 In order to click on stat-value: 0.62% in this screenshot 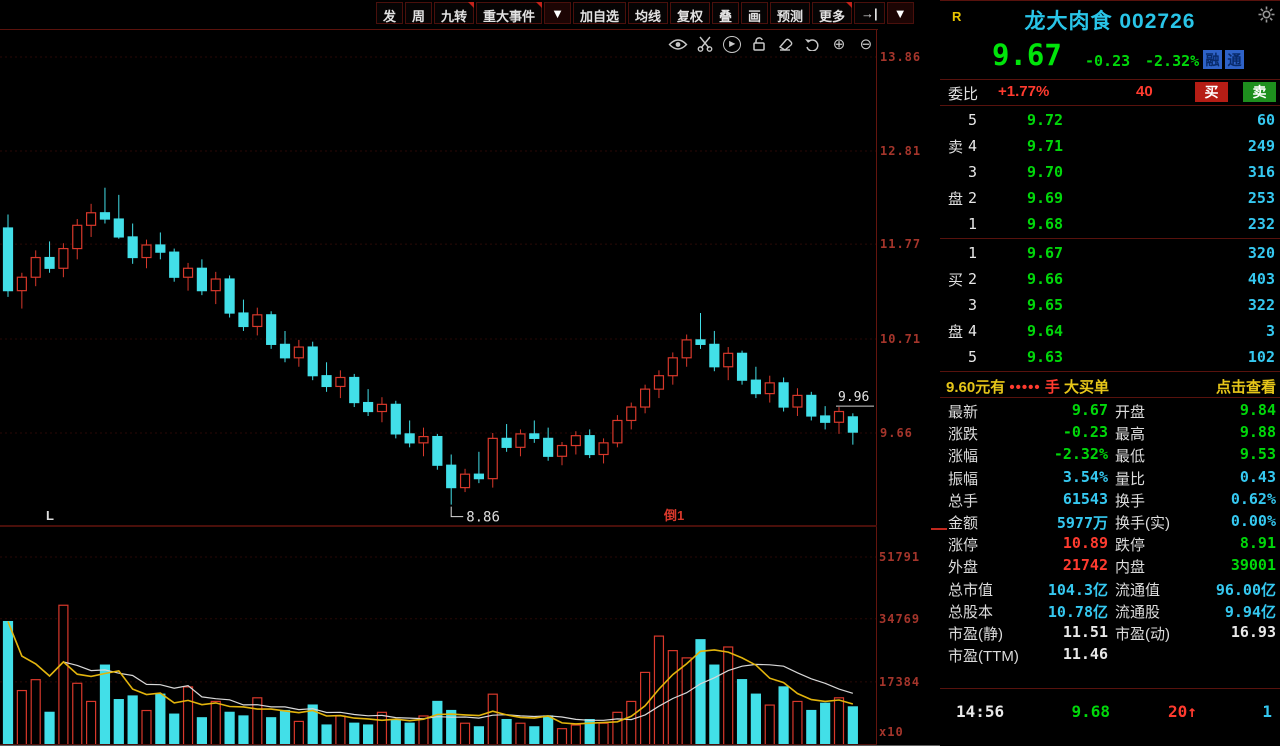, I will do `click(1253, 498)`.